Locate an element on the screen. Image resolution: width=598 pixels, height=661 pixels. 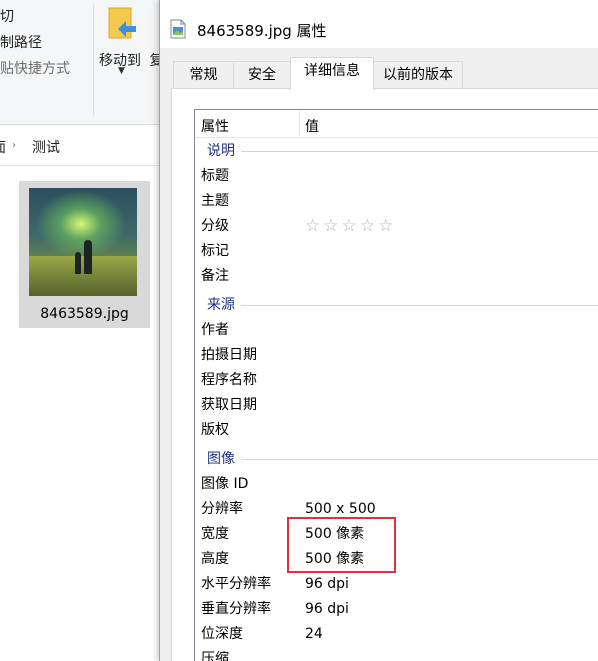
column-header-property: 属性 is located at coordinates (215, 126).